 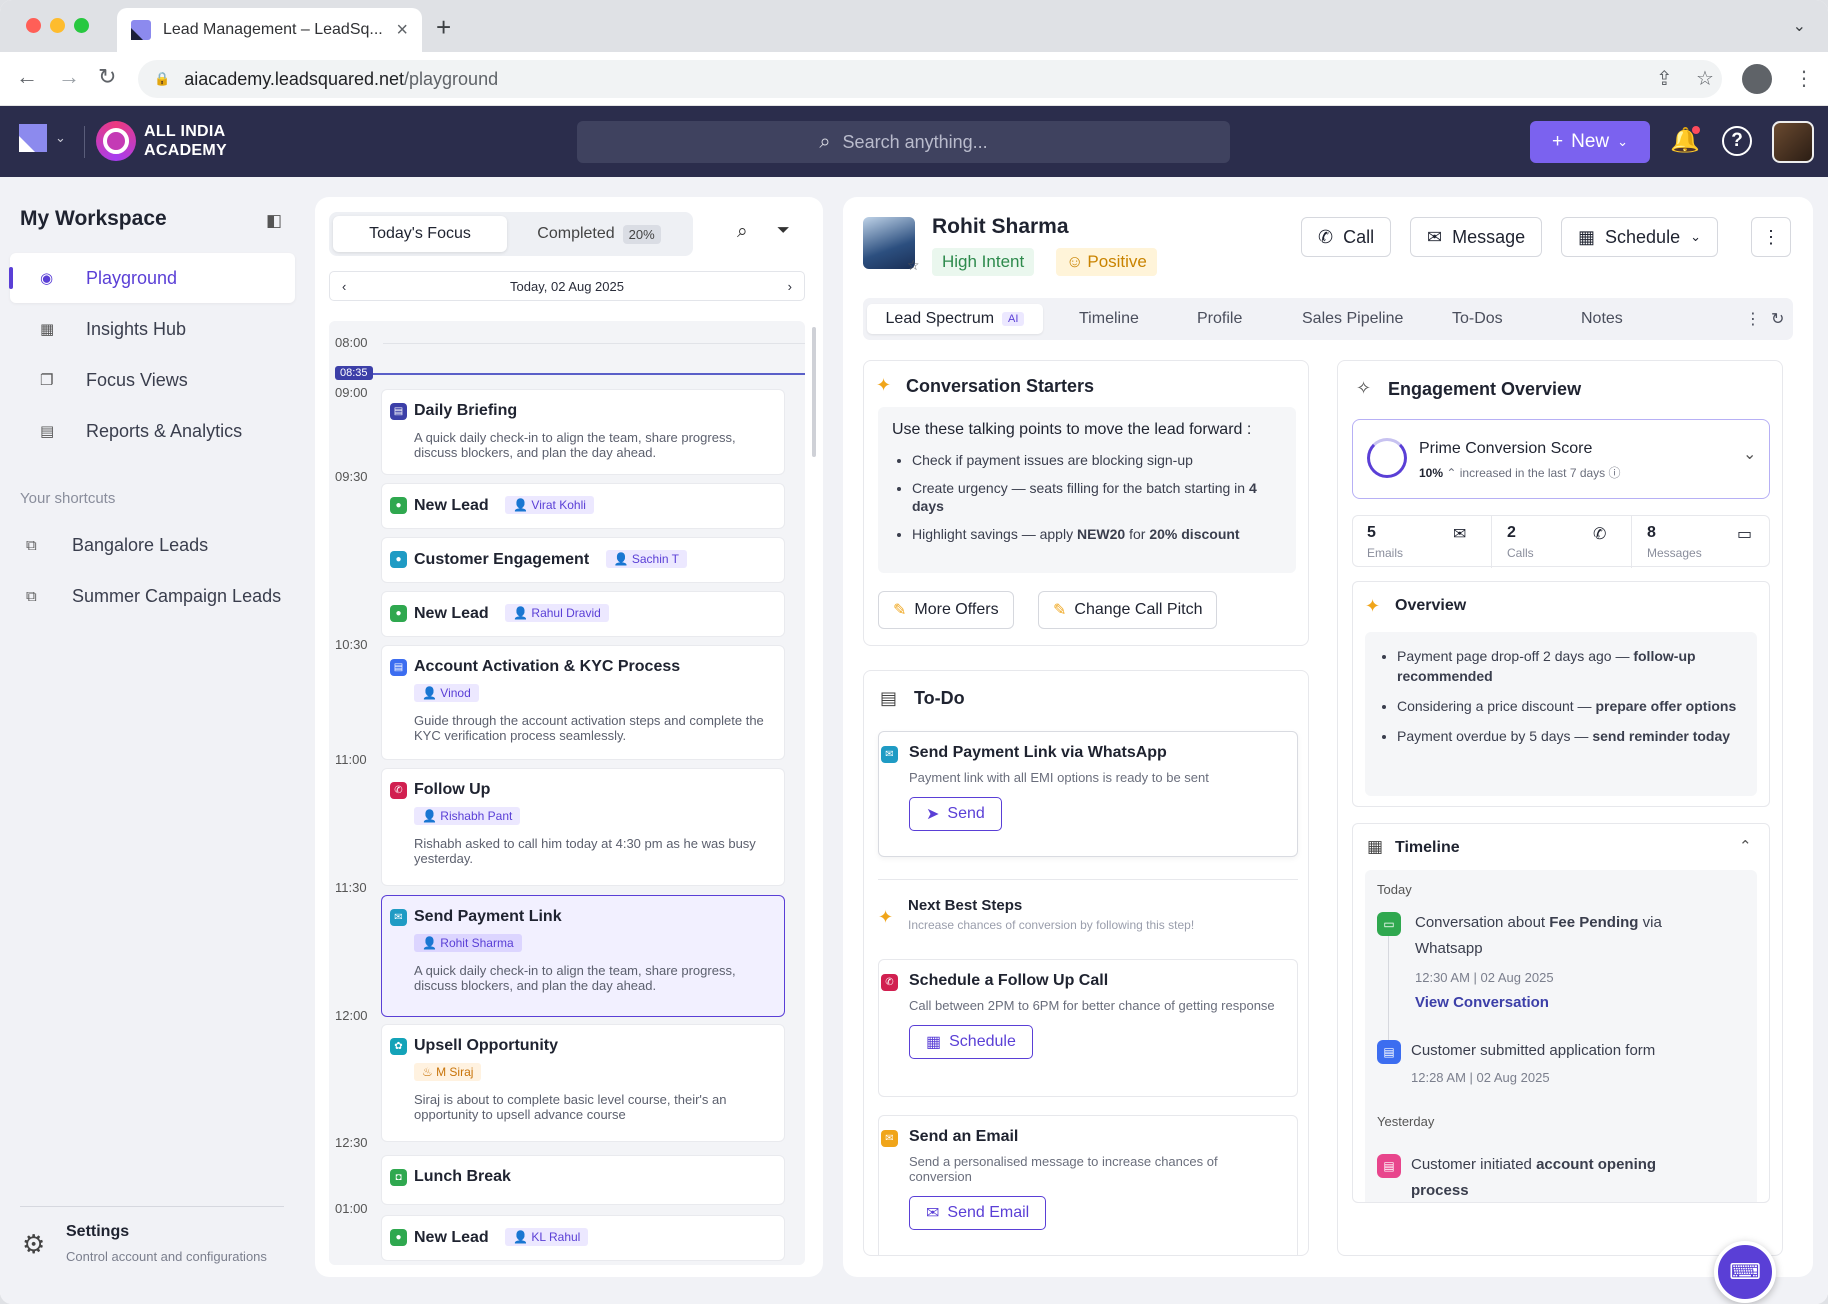 I want to click on sidebar-item-focus-views: ❐ Focus Views, so click(x=152, y=380).